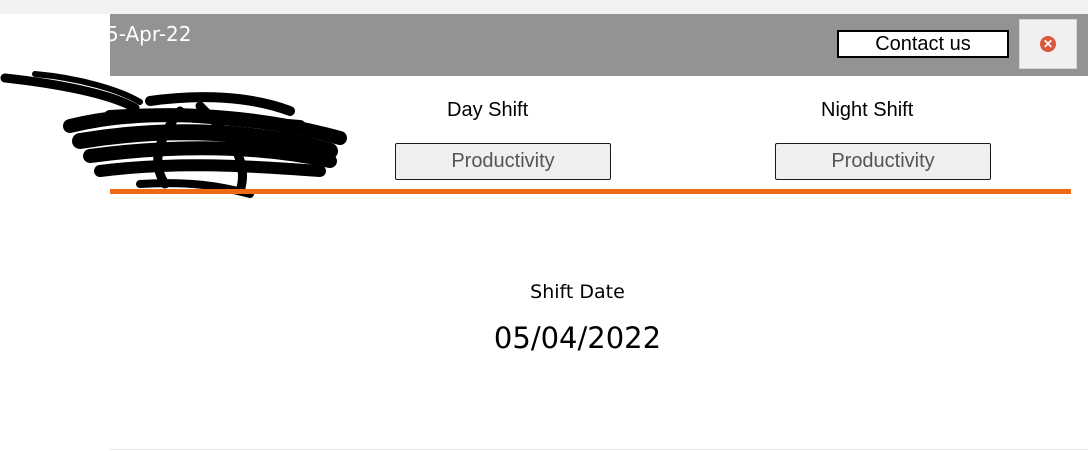  Describe the element at coordinates (488, 110) in the screenshot. I see `day-shift-label: Day Shift` at that location.